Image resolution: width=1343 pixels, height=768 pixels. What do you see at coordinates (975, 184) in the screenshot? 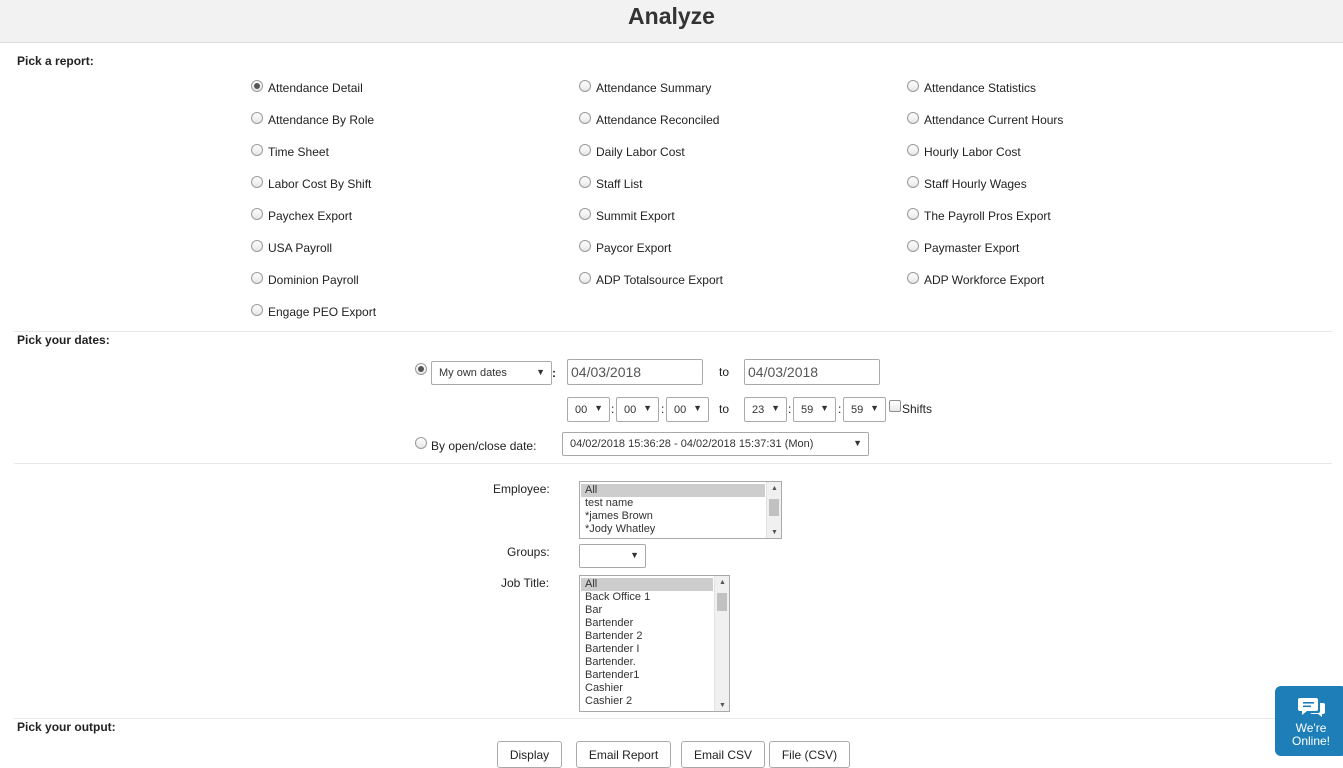
I see `report-label-staff-hourly-wages: Staff Hourly Wages` at bounding box center [975, 184].